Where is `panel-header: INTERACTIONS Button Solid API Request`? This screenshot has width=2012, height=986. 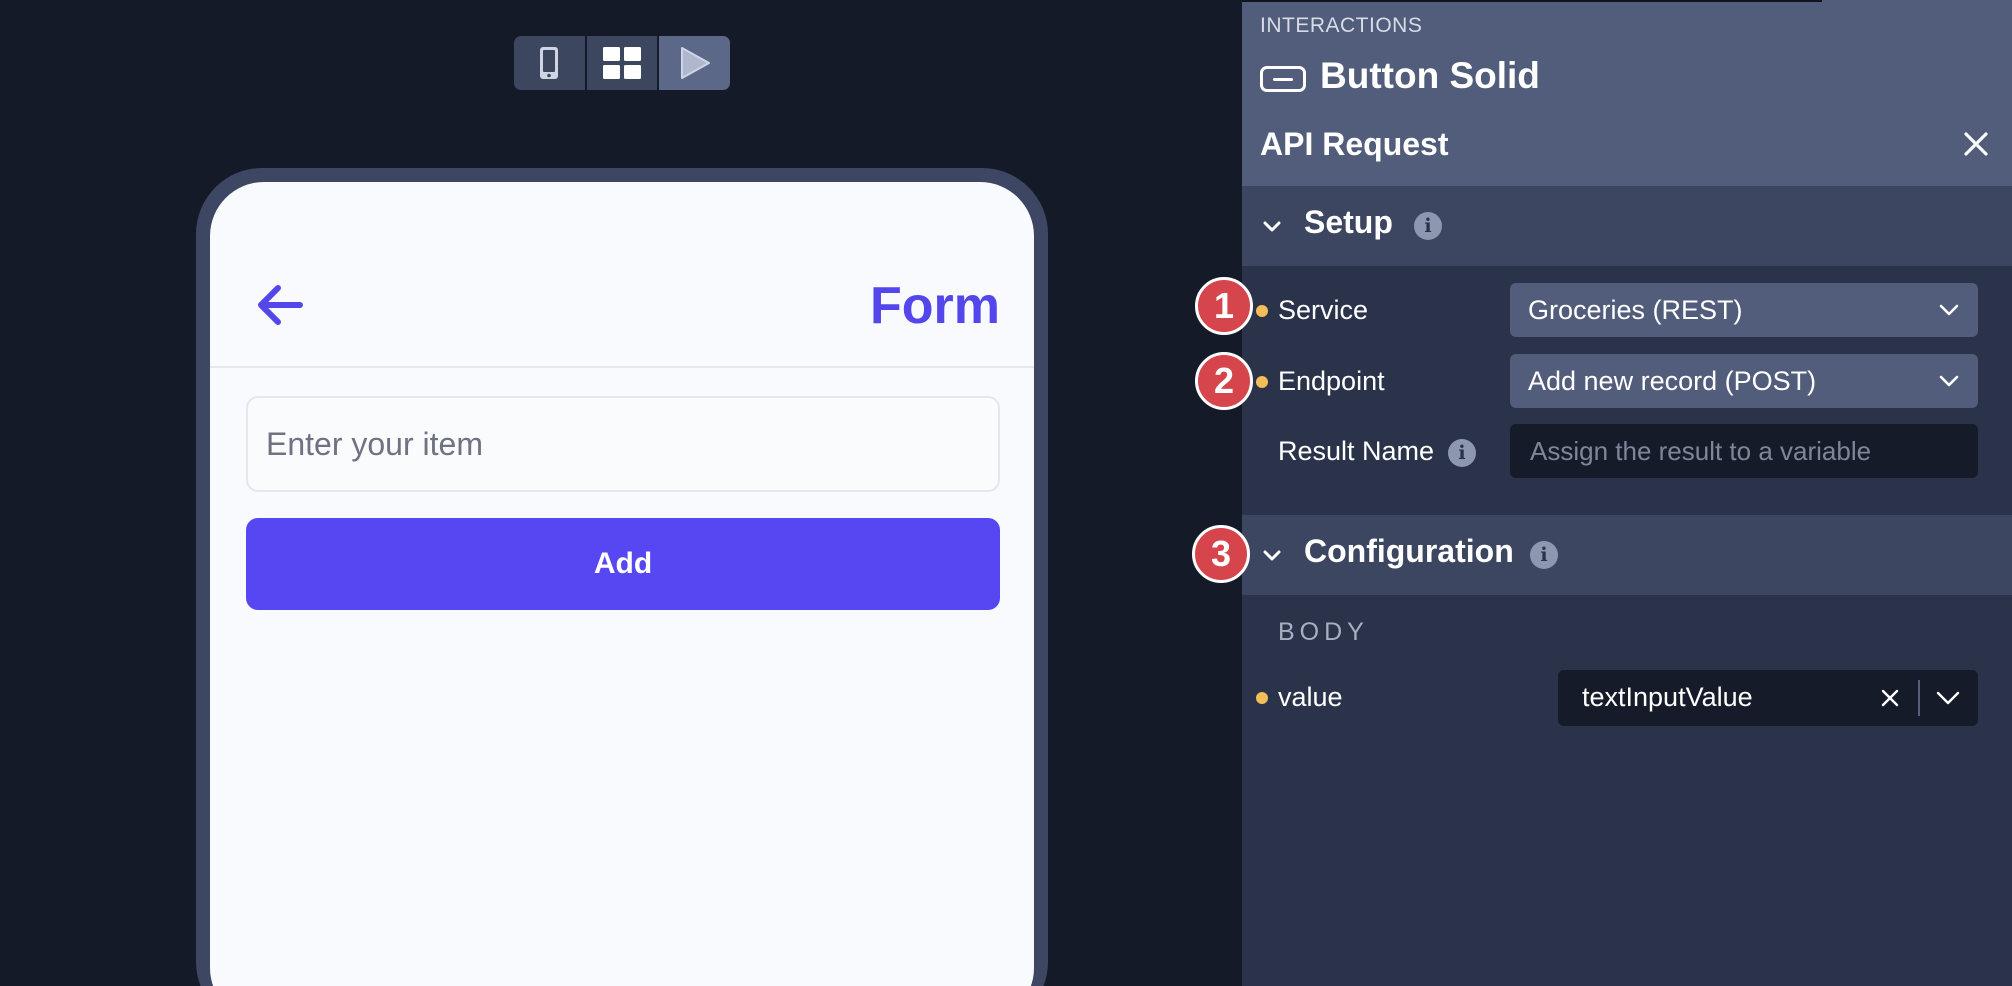 panel-header: INTERACTIONS Button Solid API Request is located at coordinates (1627, 93).